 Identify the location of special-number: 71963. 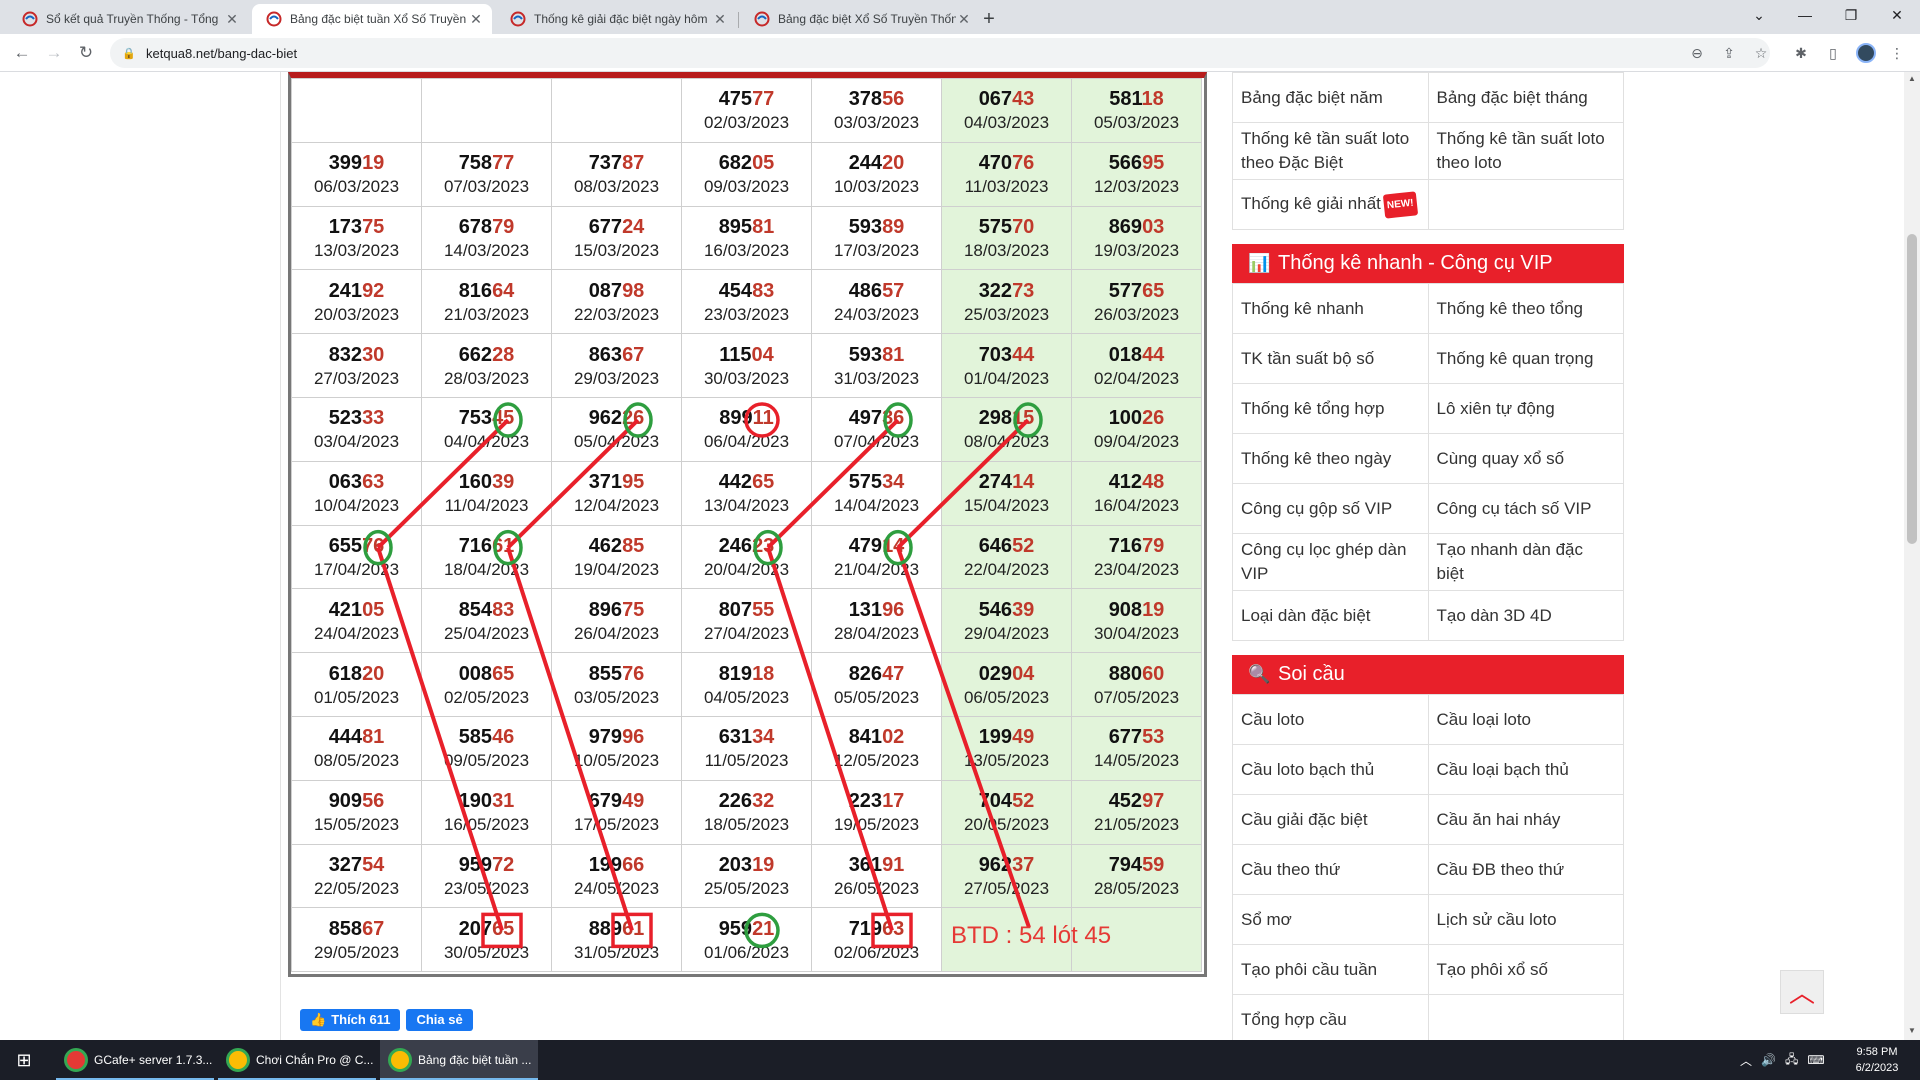
(876, 928).